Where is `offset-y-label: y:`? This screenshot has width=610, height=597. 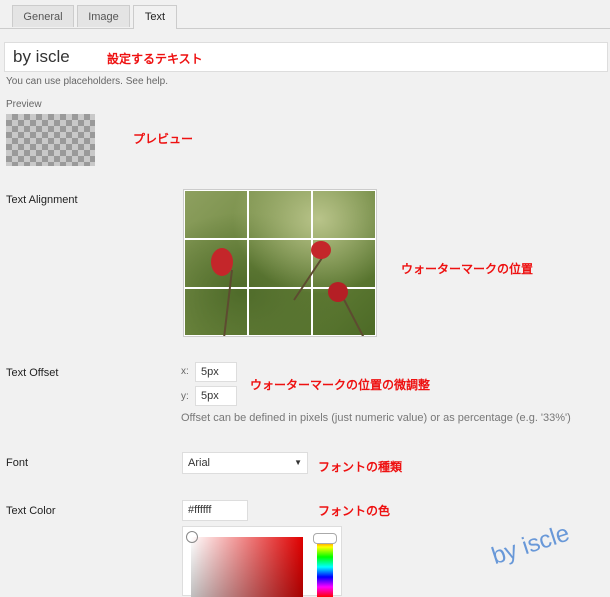 offset-y-label: y: is located at coordinates (185, 396).